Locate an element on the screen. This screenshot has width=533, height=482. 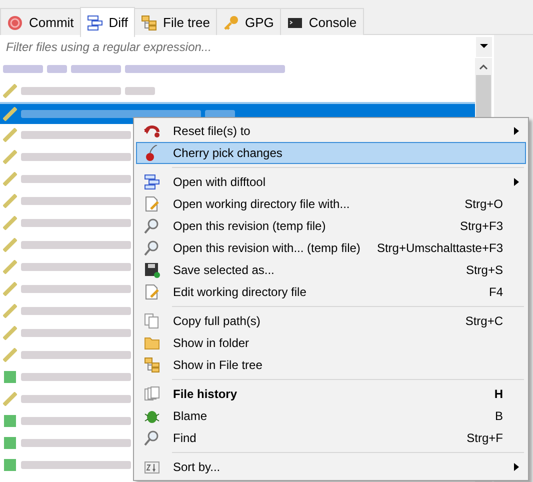
tab: File tree is located at coordinates (176, 22).